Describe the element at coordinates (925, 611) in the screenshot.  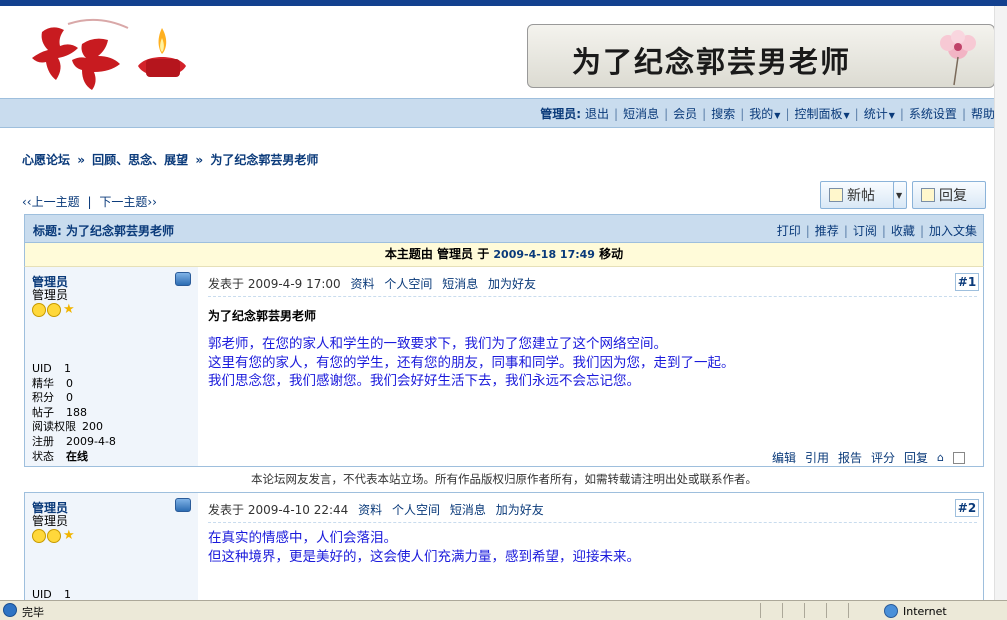
I see `zone-label: Internet` at that location.